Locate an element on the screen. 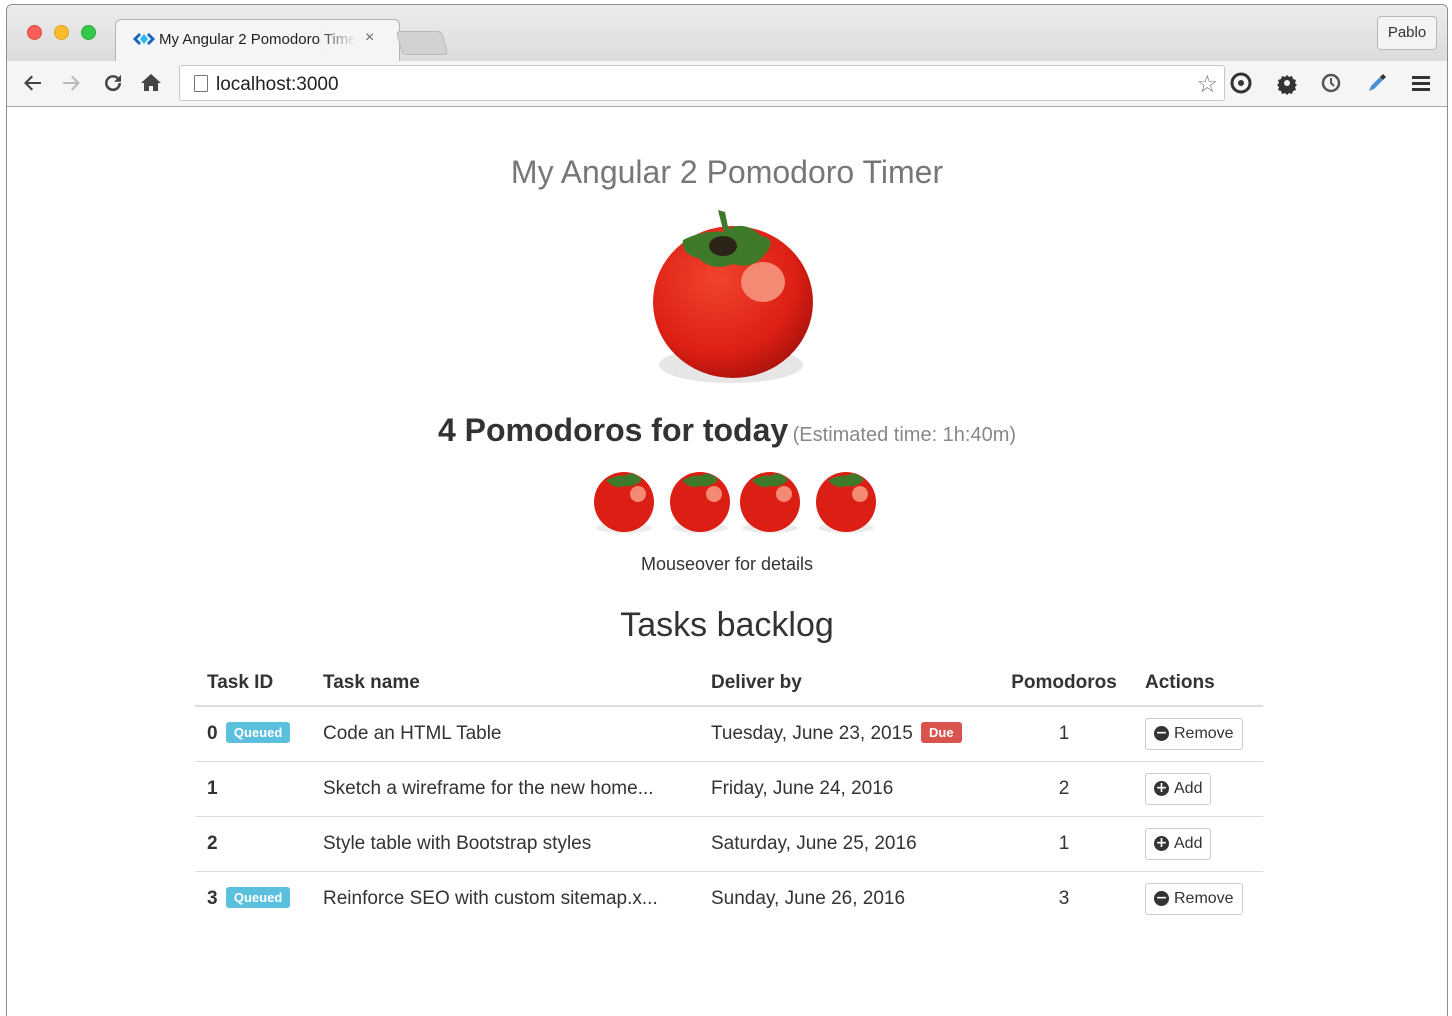 Image resolution: width=1452 pixels, height=1016 pixels. gear-icon is located at coordinates (1287, 85).